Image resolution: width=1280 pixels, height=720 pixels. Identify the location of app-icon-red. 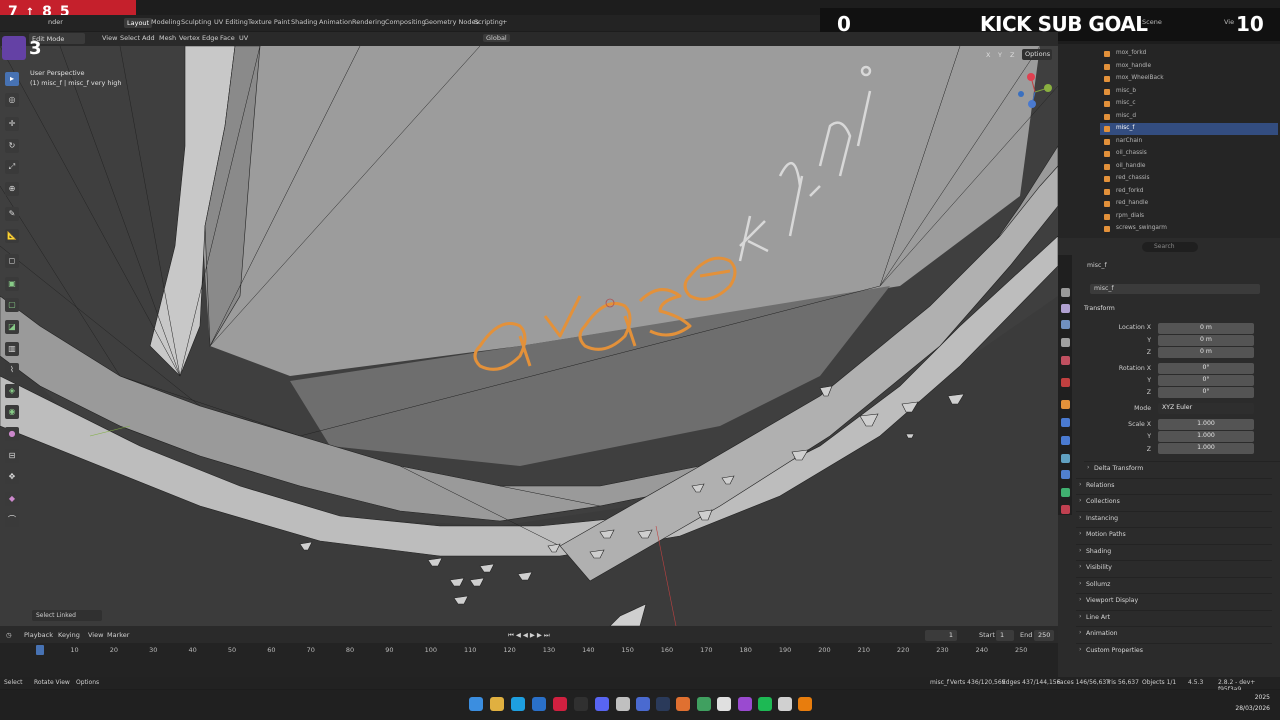
(560, 704).